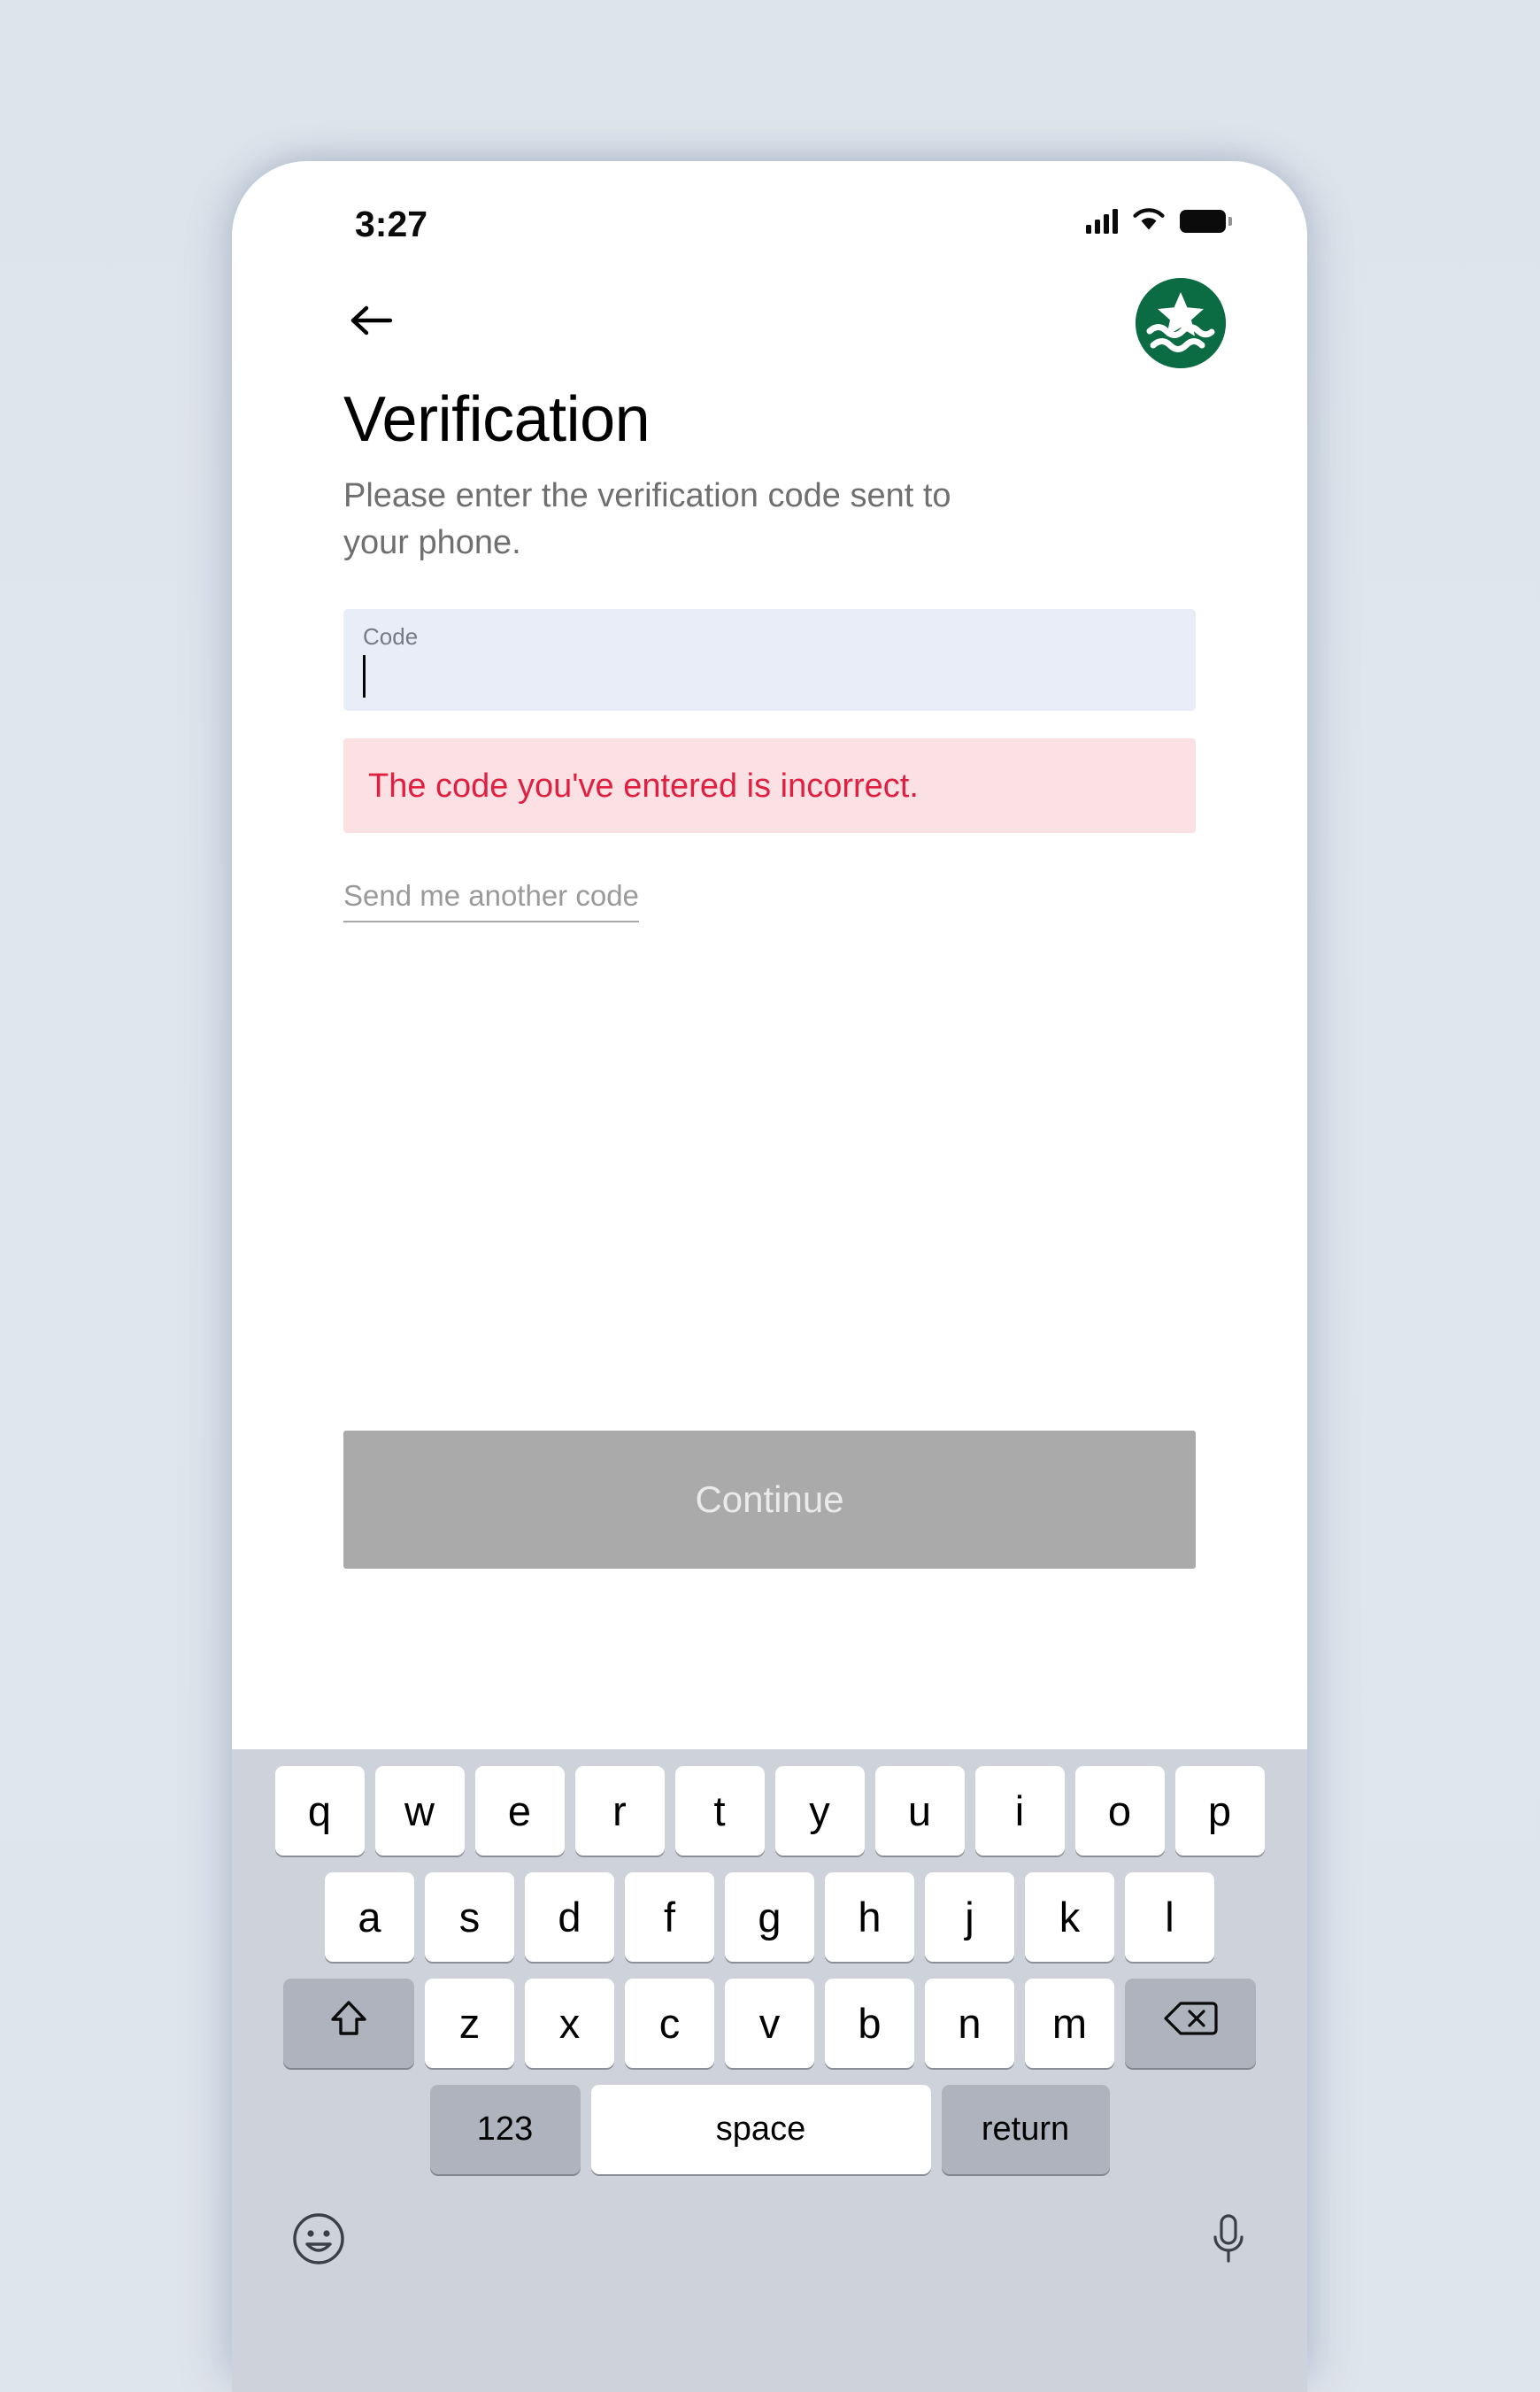 This screenshot has height=2392, width=1540. I want to click on microphone-key, so click(1228, 2241).